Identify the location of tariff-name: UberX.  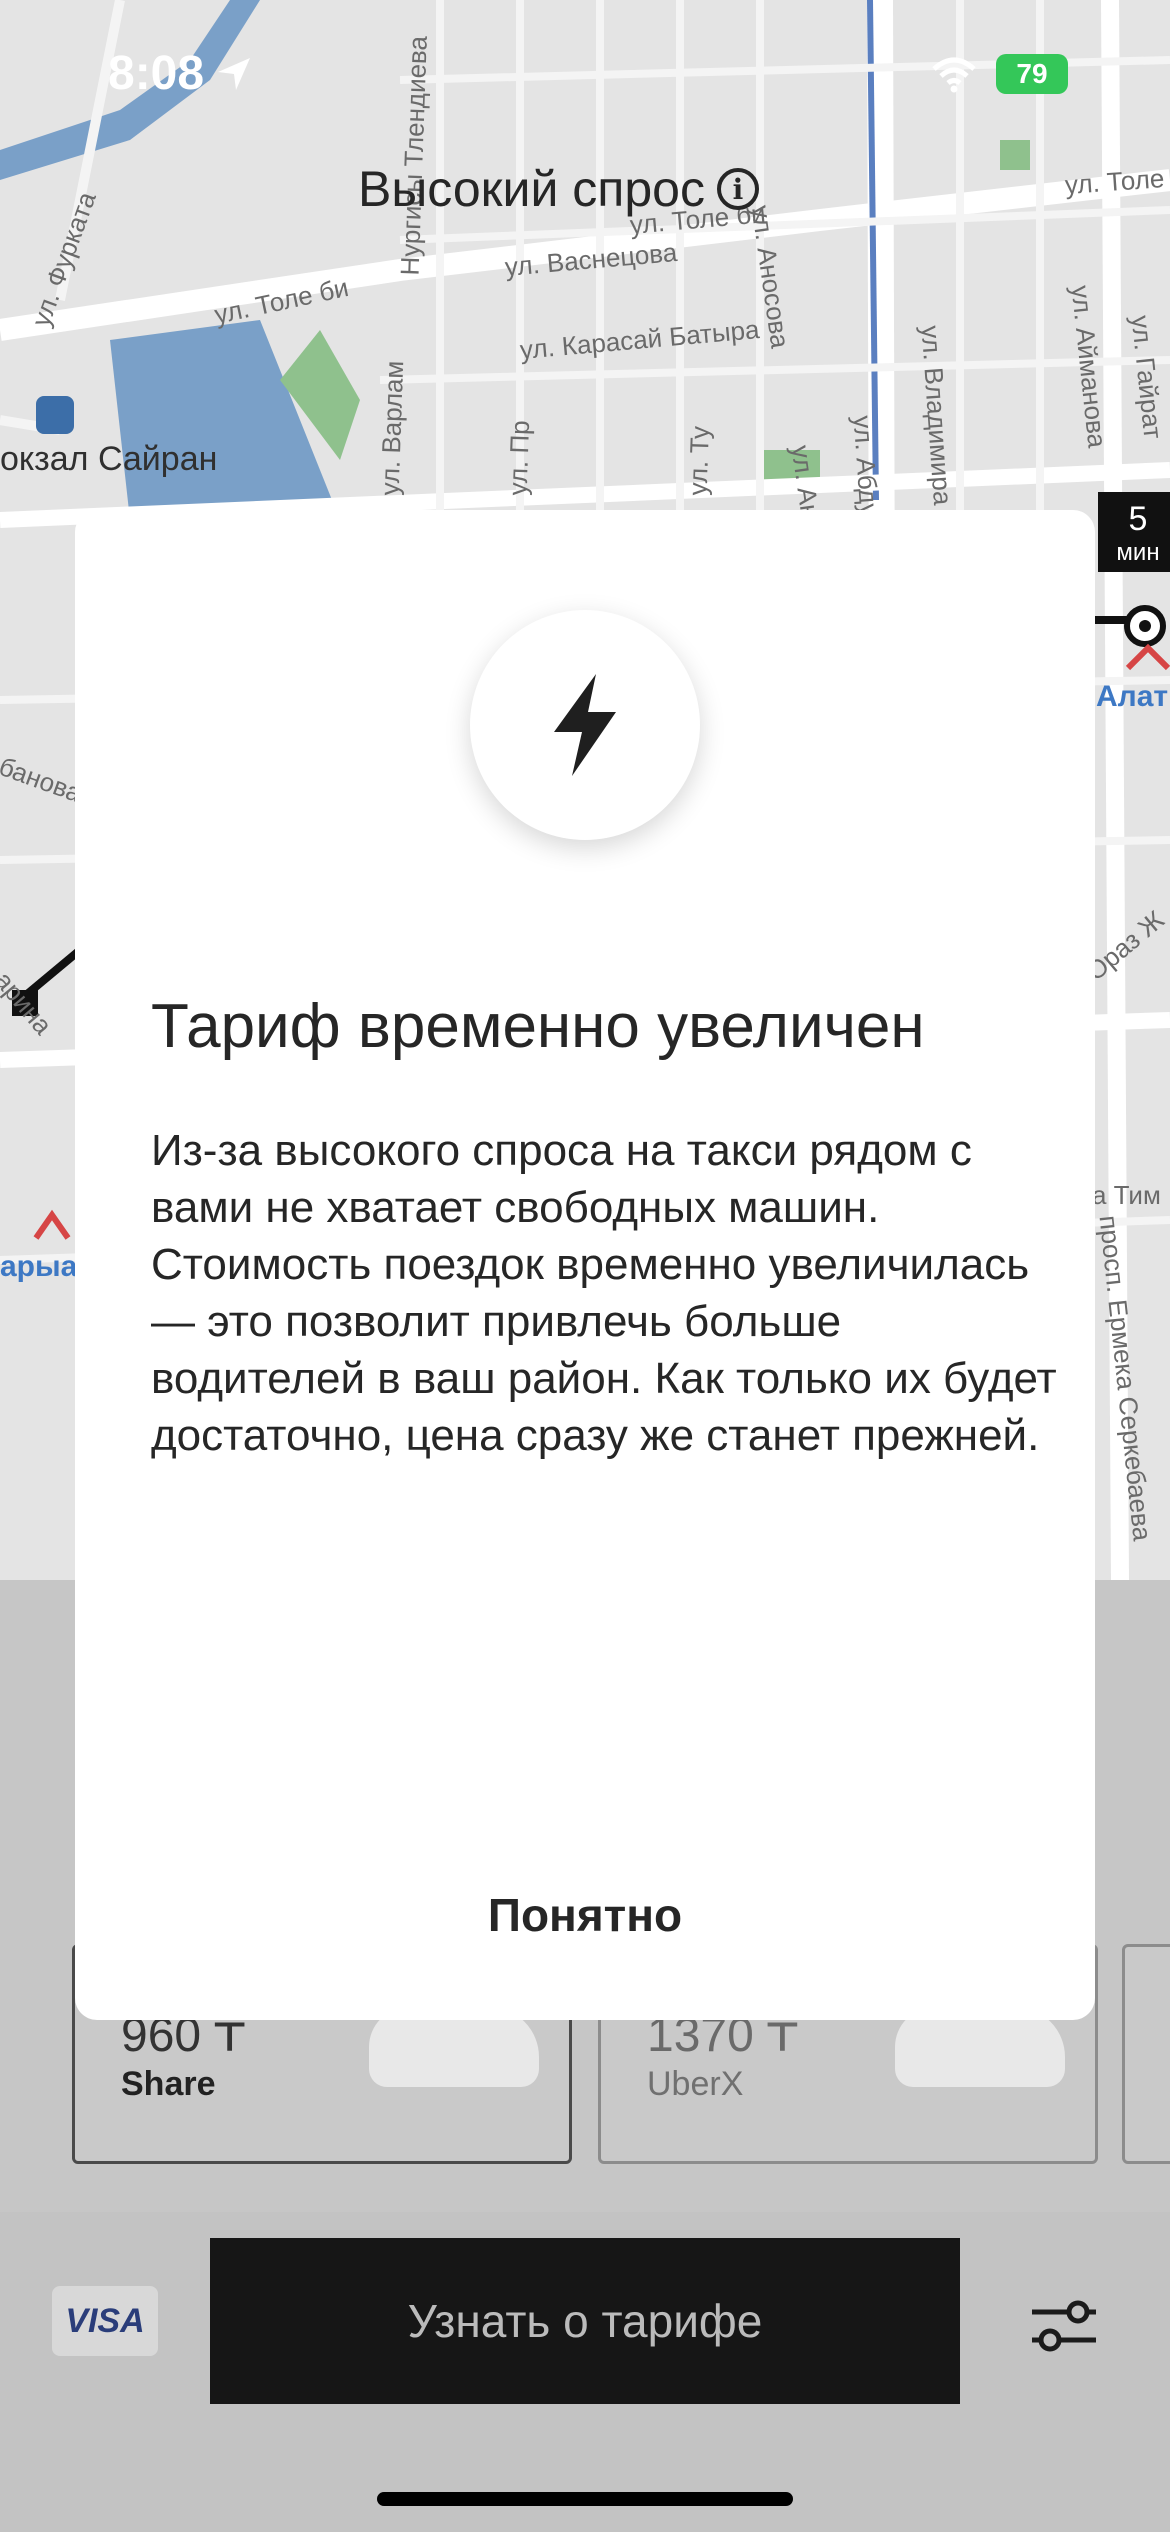
(695, 2084).